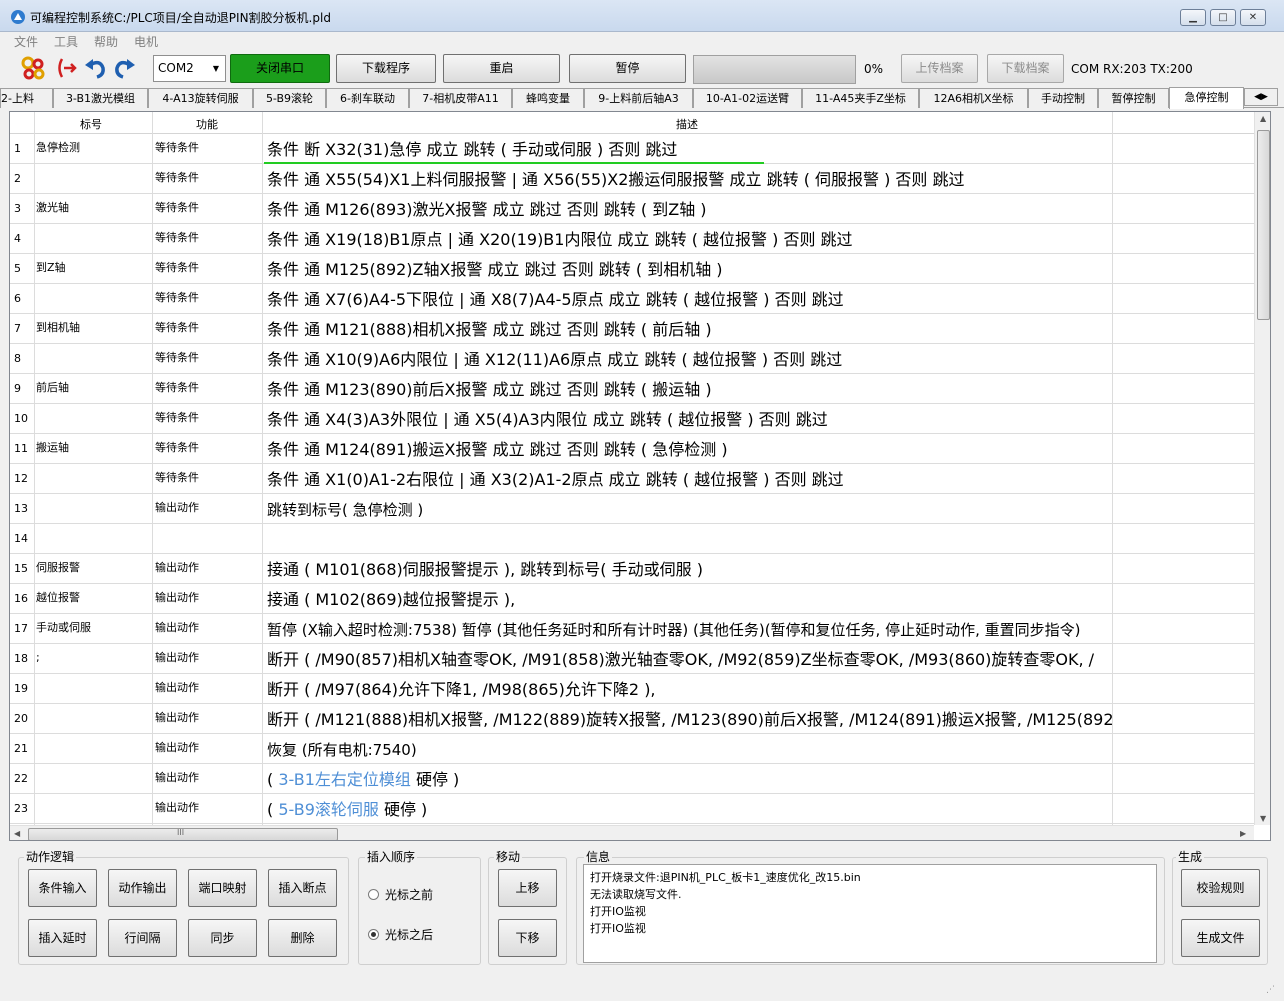 The height and width of the screenshot is (1001, 1284). What do you see at coordinates (146, 41) in the screenshot?
I see `menu-motor: 电机` at bounding box center [146, 41].